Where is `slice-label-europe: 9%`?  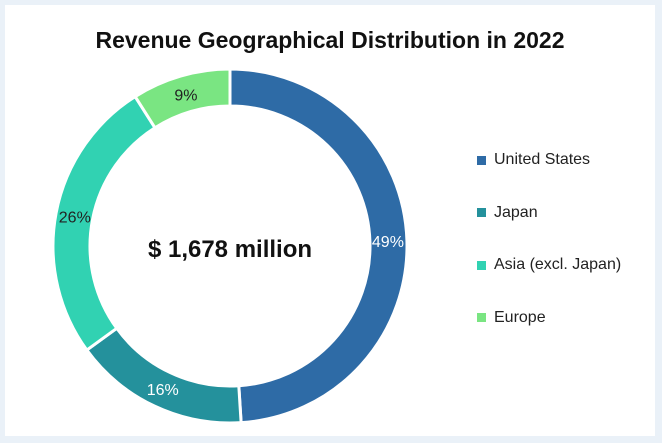 slice-label-europe: 9% is located at coordinates (185, 95).